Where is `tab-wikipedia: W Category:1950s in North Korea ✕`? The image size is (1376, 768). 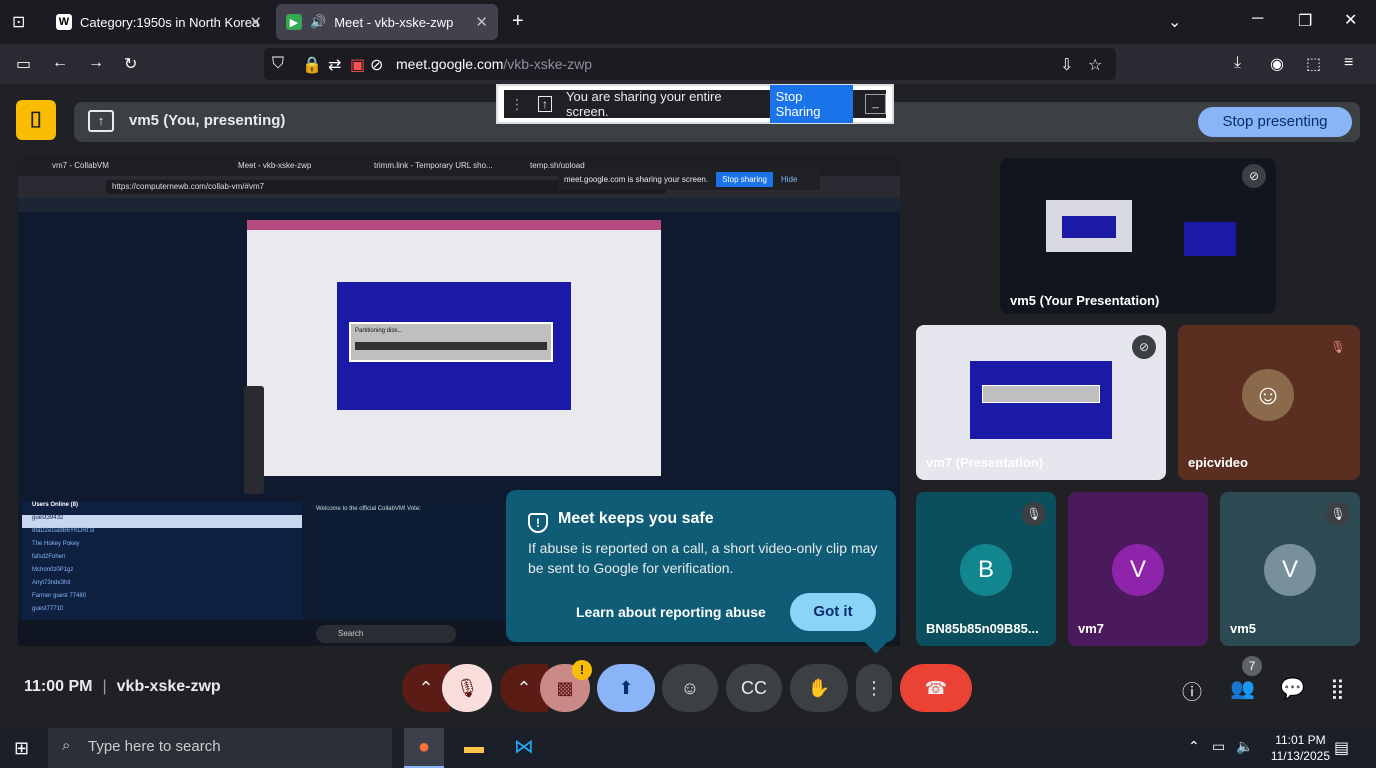 tab-wikipedia: W Category:1950s in North Korea ✕ is located at coordinates (159, 22).